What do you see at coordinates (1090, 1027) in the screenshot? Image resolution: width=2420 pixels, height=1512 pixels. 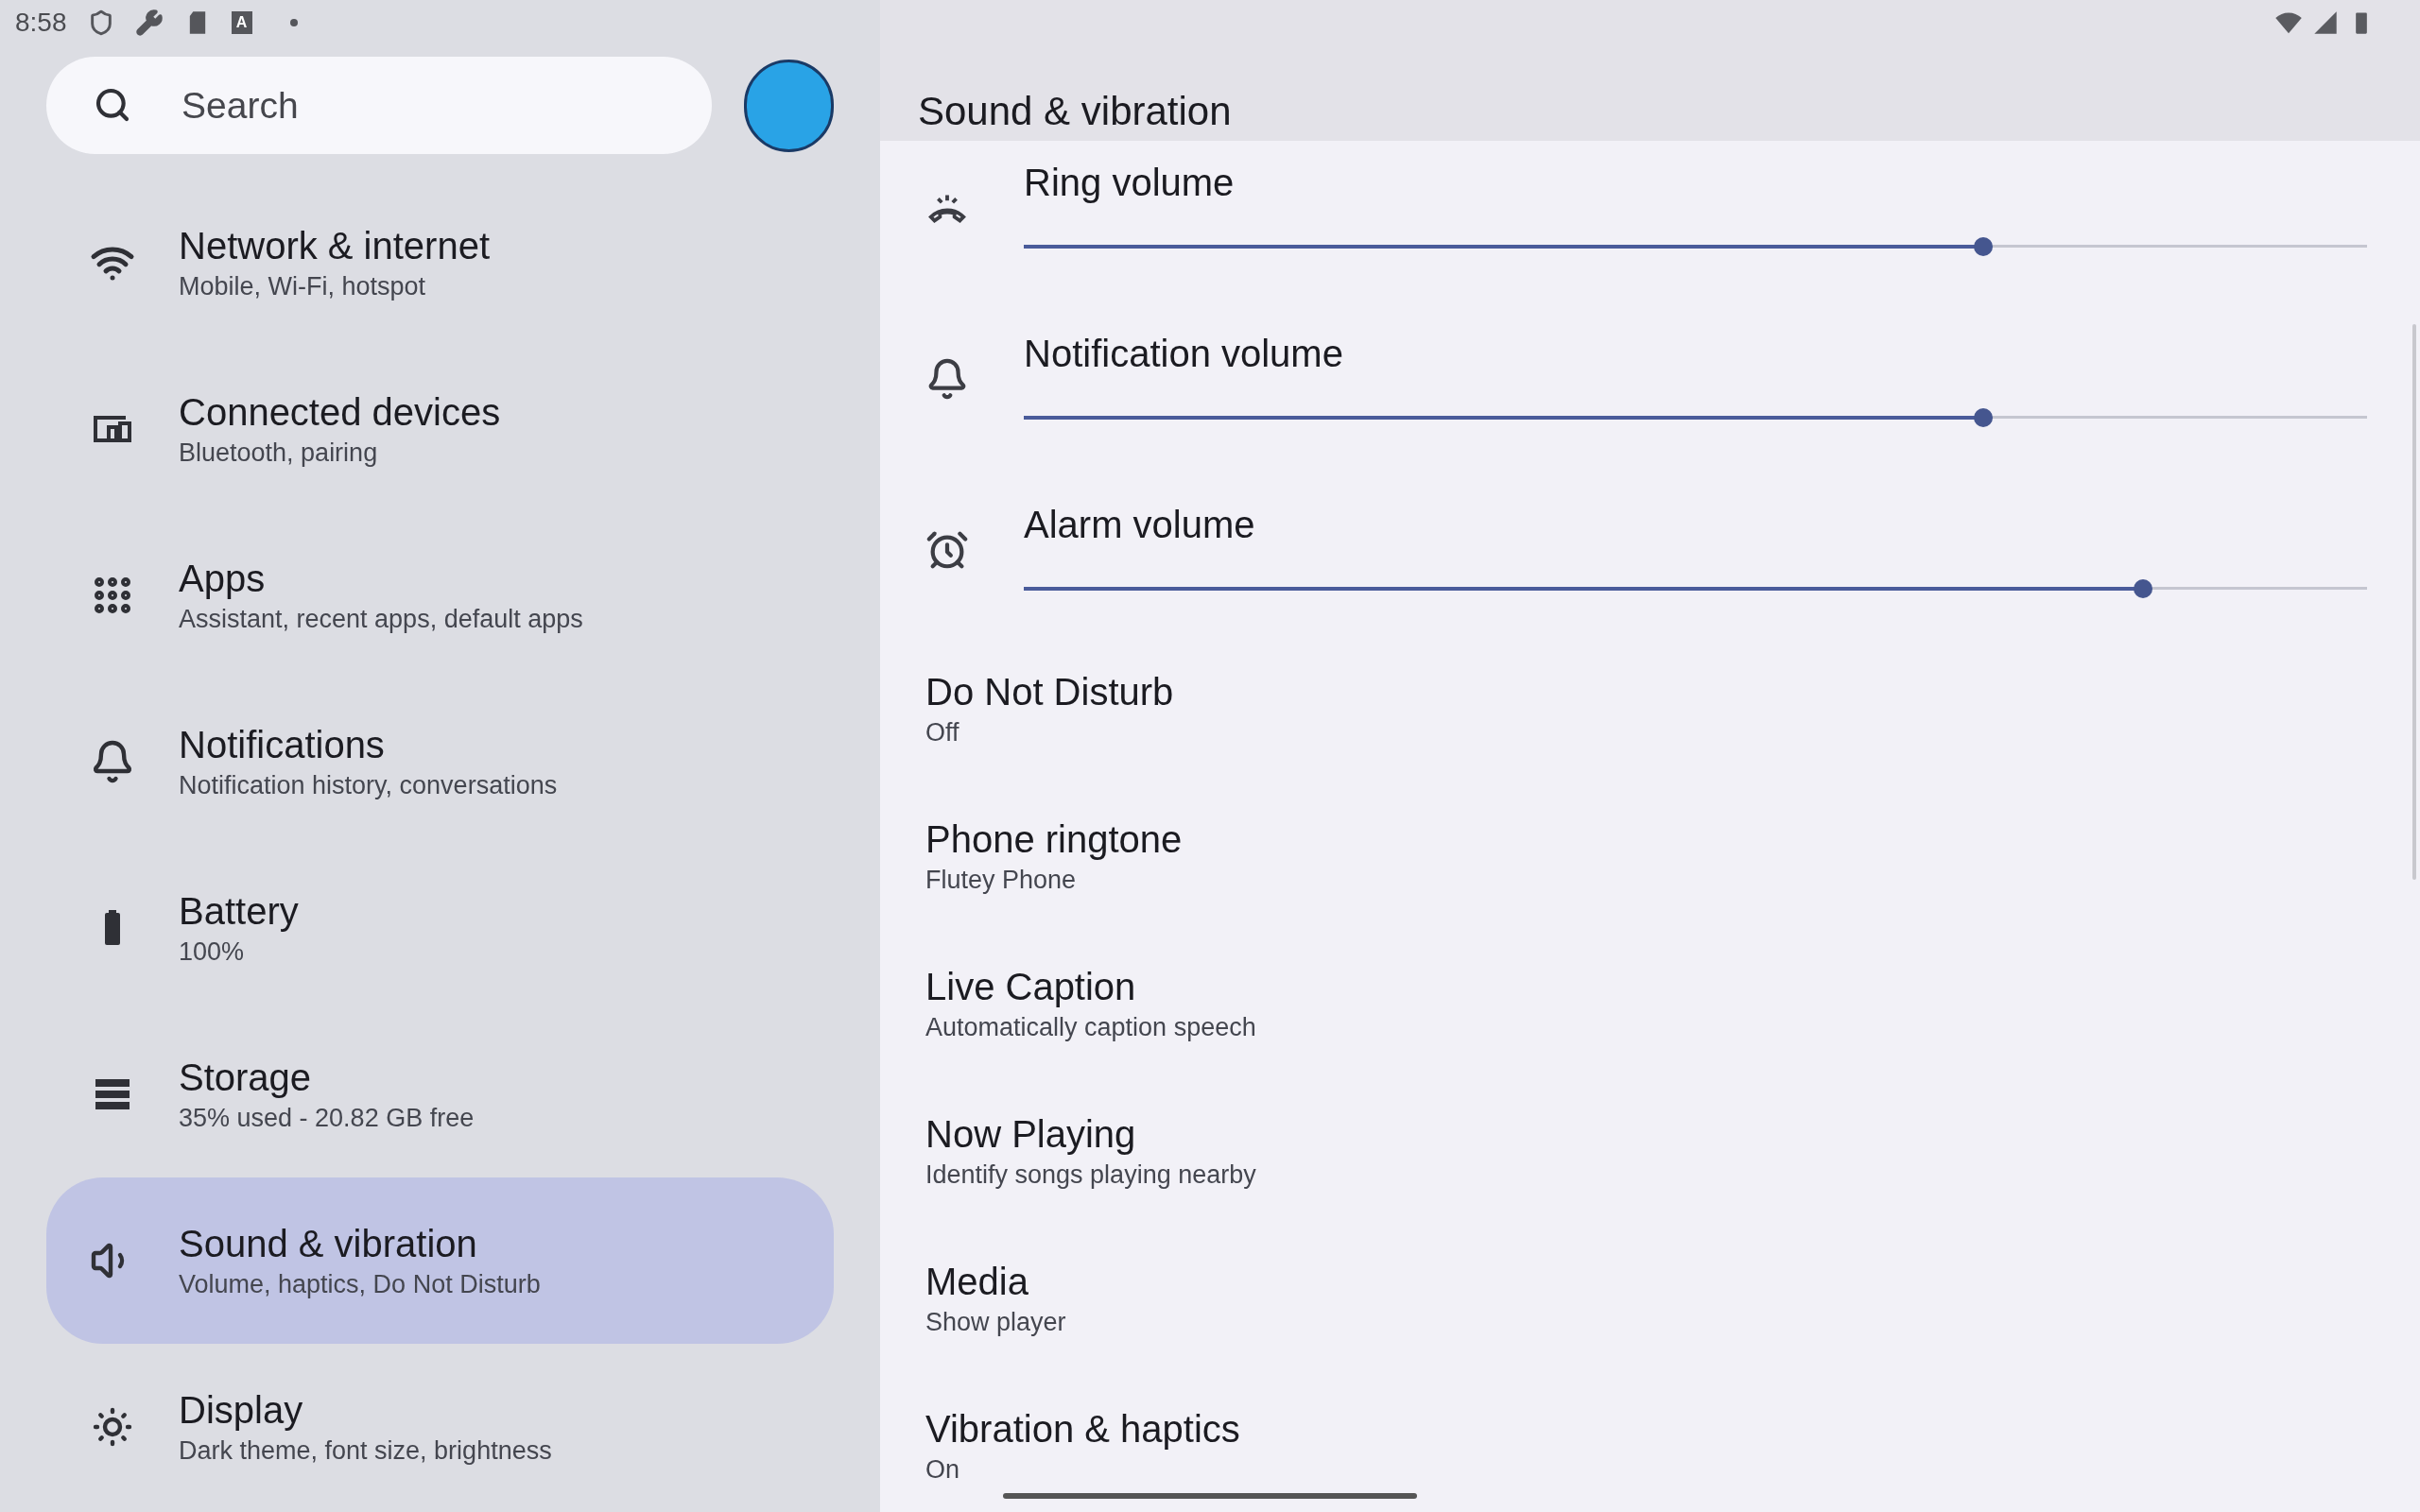 I see `item-subtitle: Automatically caption speech` at bounding box center [1090, 1027].